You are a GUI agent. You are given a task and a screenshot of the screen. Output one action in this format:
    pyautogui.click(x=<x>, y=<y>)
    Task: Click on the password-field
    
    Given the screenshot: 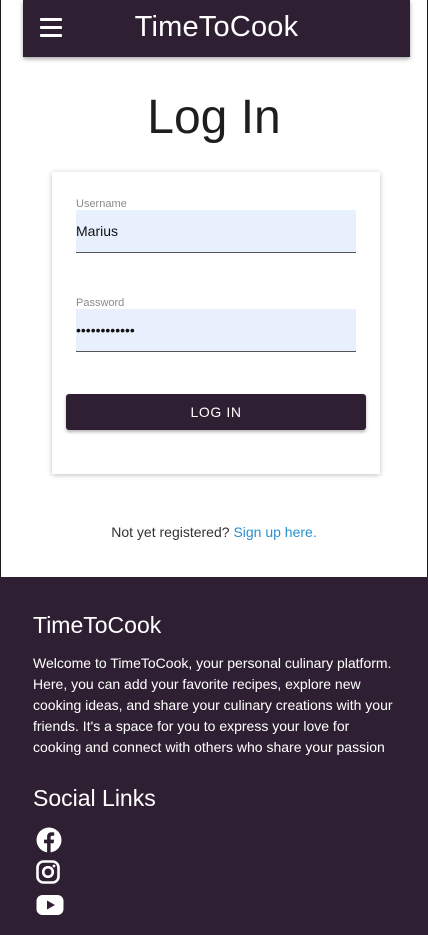 What is the action you would take?
    pyautogui.click(x=211, y=330)
    